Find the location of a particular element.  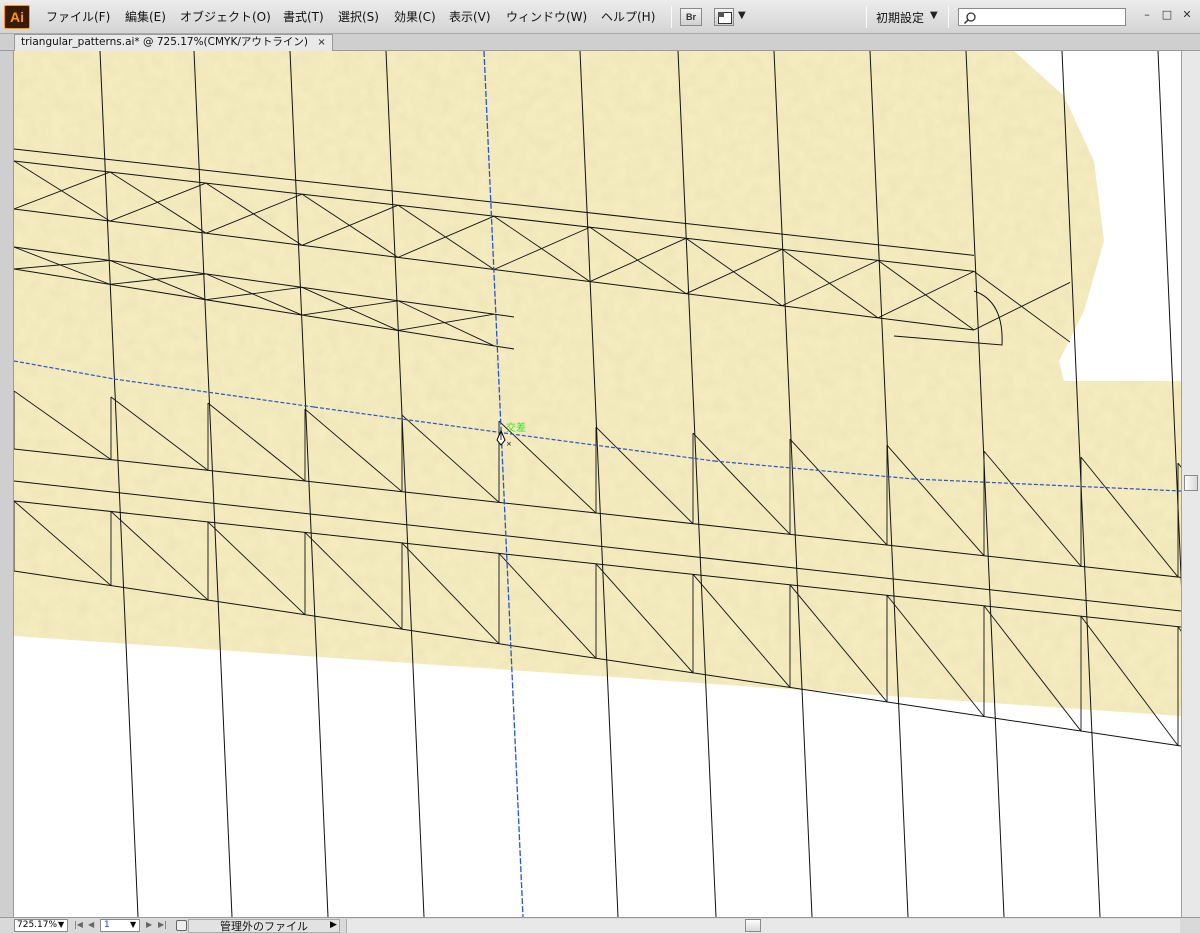

close-button: ✕ is located at coordinates (1187, 15).